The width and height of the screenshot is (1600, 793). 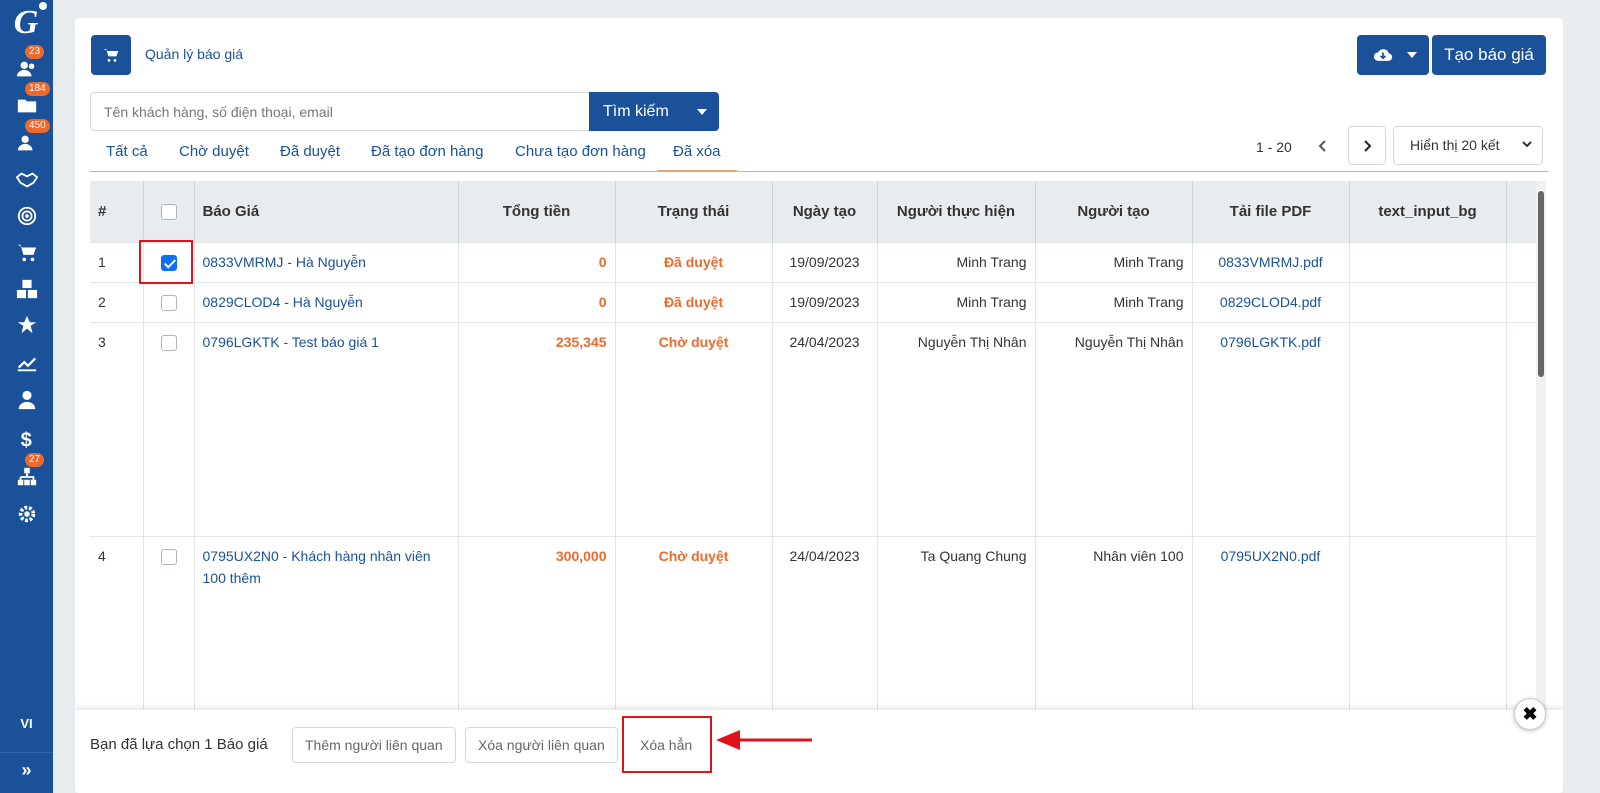 What do you see at coordinates (1489, 55) in the screenshot?
I see `create-quote-button: Tạo báo giá` at bounding box center [1489, 55].